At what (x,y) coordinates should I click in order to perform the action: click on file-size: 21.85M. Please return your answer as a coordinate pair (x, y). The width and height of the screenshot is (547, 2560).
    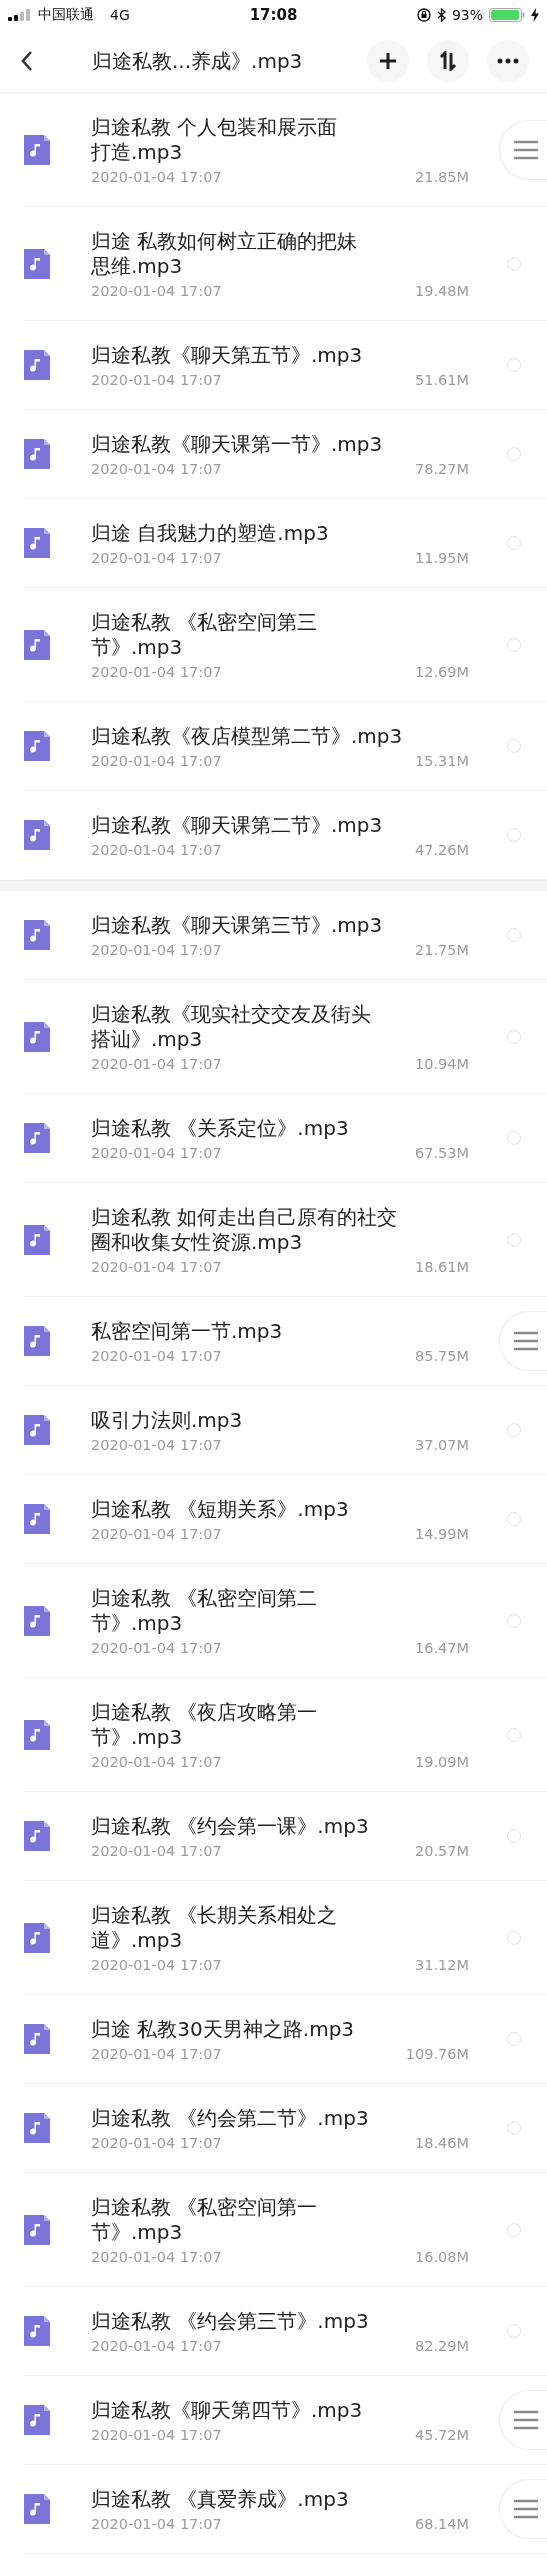
    Looking at the image, I should click on (441, 176).